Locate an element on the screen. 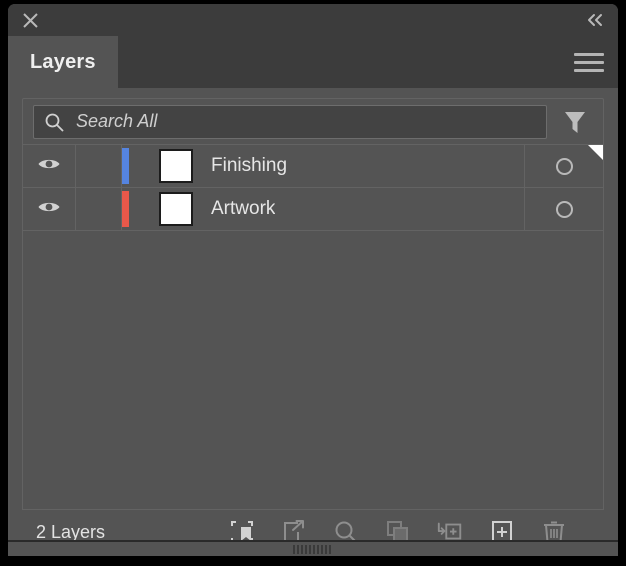 This screenshot has height=566, width=626. tab-layers-label: Layers is located at coordinates (63, 61).